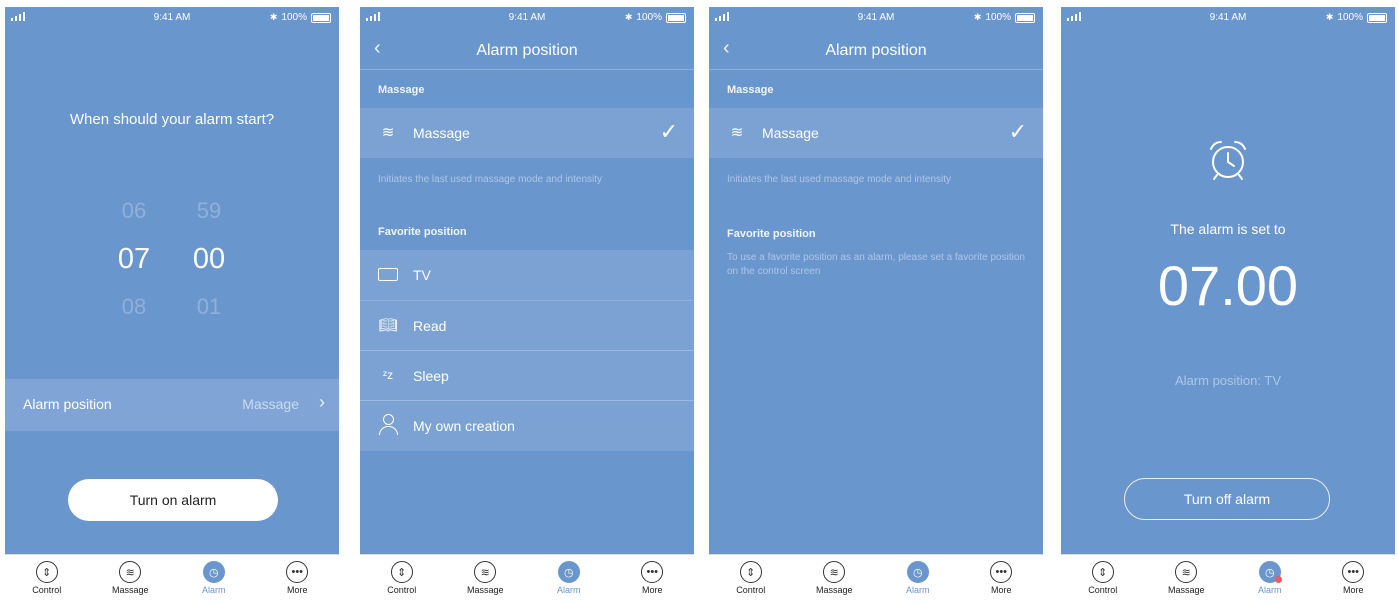 The height and width of the screenshot is (603, 1398). What do you see at coordinates (441, 133) in the screenshot?
I see `list-item-massage-label: Massage` at bounding box center [441, 133].